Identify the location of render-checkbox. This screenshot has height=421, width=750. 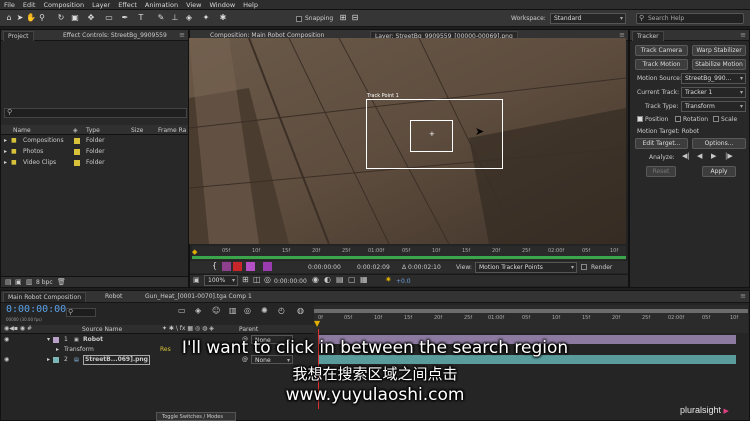
(584, 266).